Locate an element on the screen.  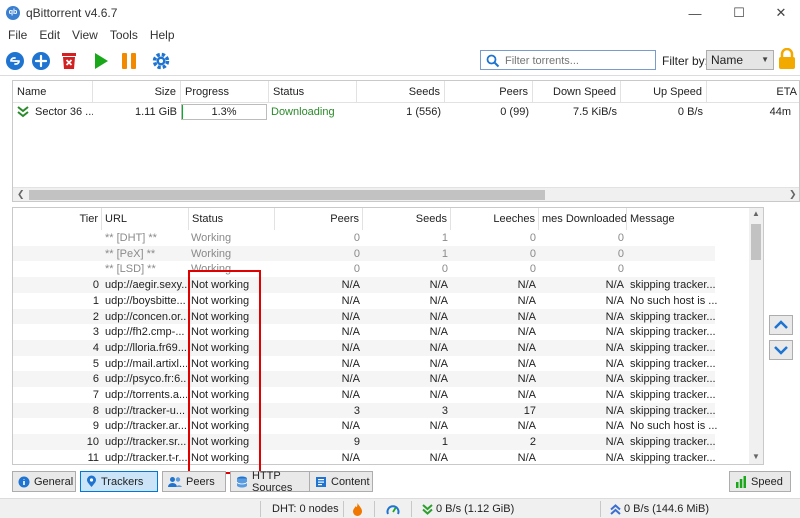
tracker-row: ** [PeX] ** Working 0 1 0 0 is located at coordinates (364, 253).